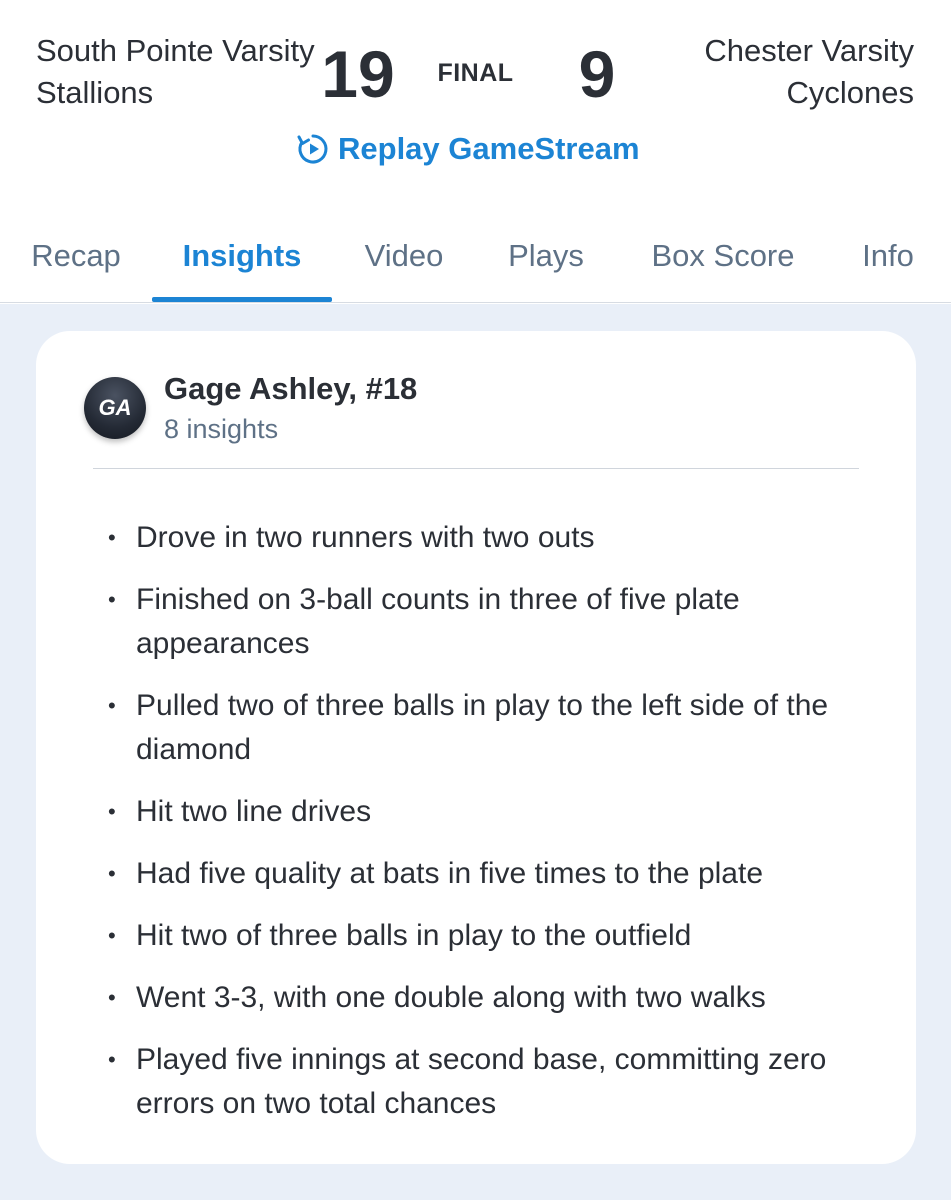 This screenshot has height=1200, width=951. I want to click on home-team-name: South Pointe Varsity Stallions, so click(176, 72).